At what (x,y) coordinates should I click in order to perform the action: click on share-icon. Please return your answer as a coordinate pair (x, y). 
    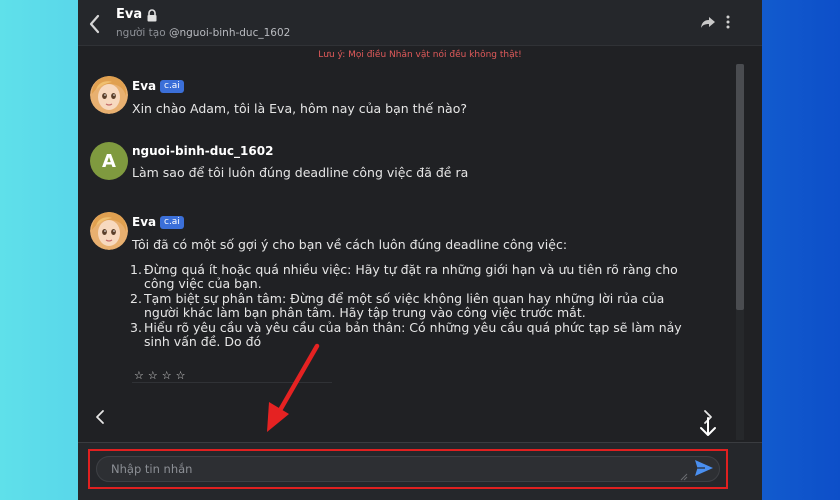
    Looking at the image, I should click on (708, 22).